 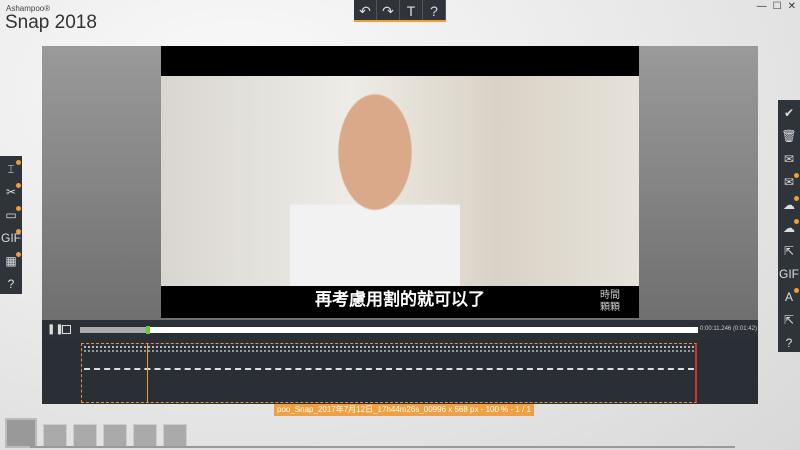 I want to click on current-time: 0:00:11.246, so click(x=716, y=329).